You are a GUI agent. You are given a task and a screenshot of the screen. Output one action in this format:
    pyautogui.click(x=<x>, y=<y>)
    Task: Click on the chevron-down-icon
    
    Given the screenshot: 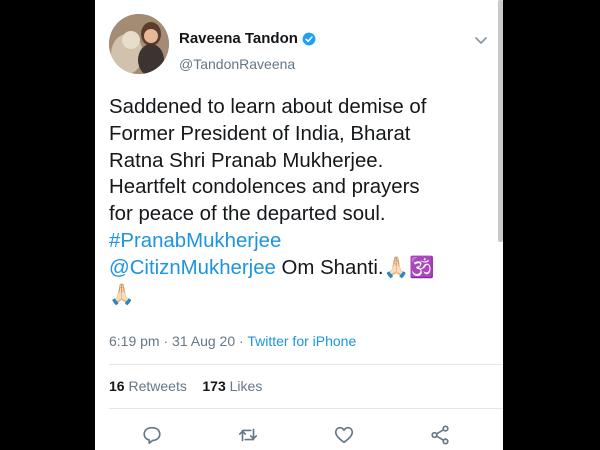 What is the action you would take?
    pyautogui.click(x=481, y=40)
    